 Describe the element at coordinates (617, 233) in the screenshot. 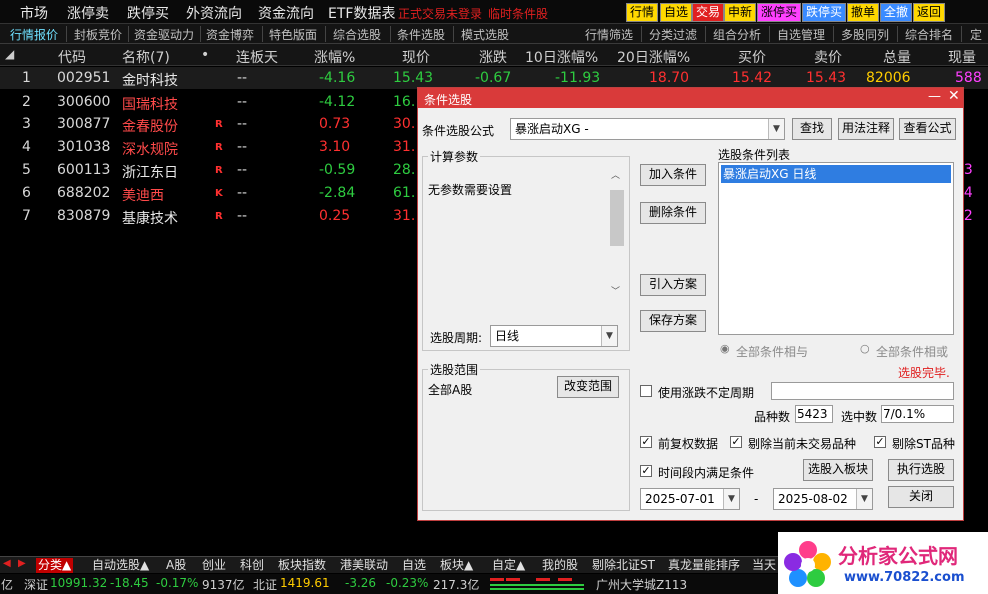

I see `params-scrollbar: ︿ ﹀` at that location.